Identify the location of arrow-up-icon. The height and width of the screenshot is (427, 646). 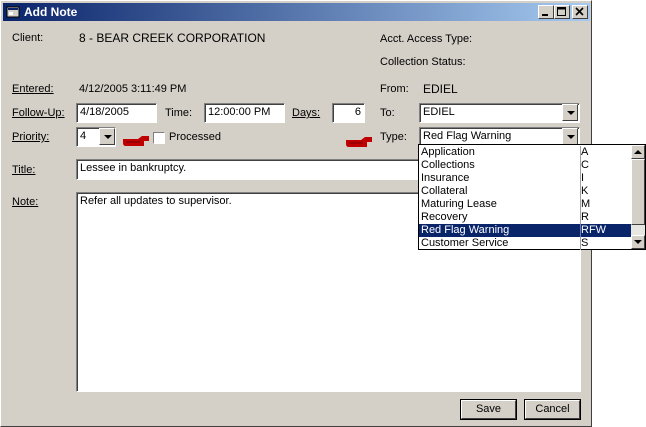
(638, 152).